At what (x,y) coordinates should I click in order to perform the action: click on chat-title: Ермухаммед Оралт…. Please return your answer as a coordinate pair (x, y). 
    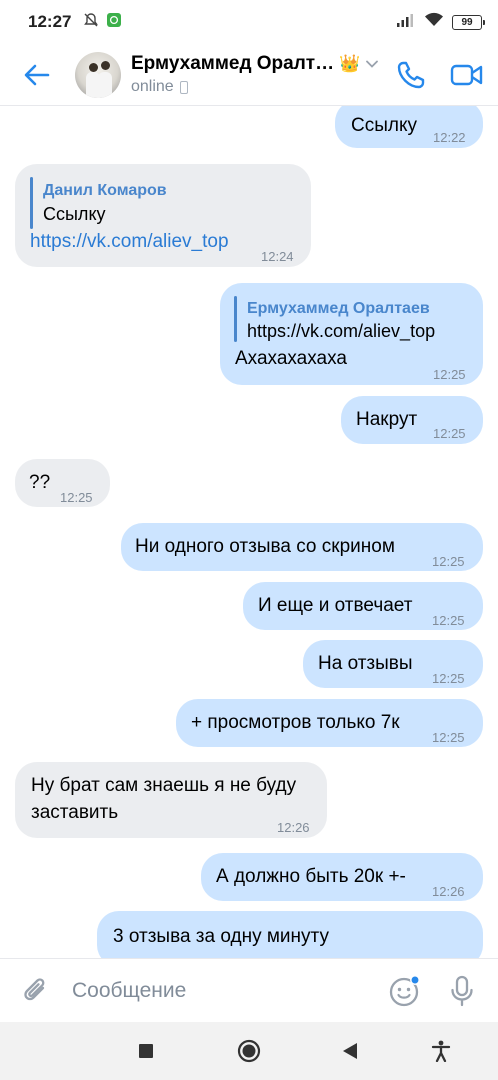
    Looking at the image, I should click on (233, 63).